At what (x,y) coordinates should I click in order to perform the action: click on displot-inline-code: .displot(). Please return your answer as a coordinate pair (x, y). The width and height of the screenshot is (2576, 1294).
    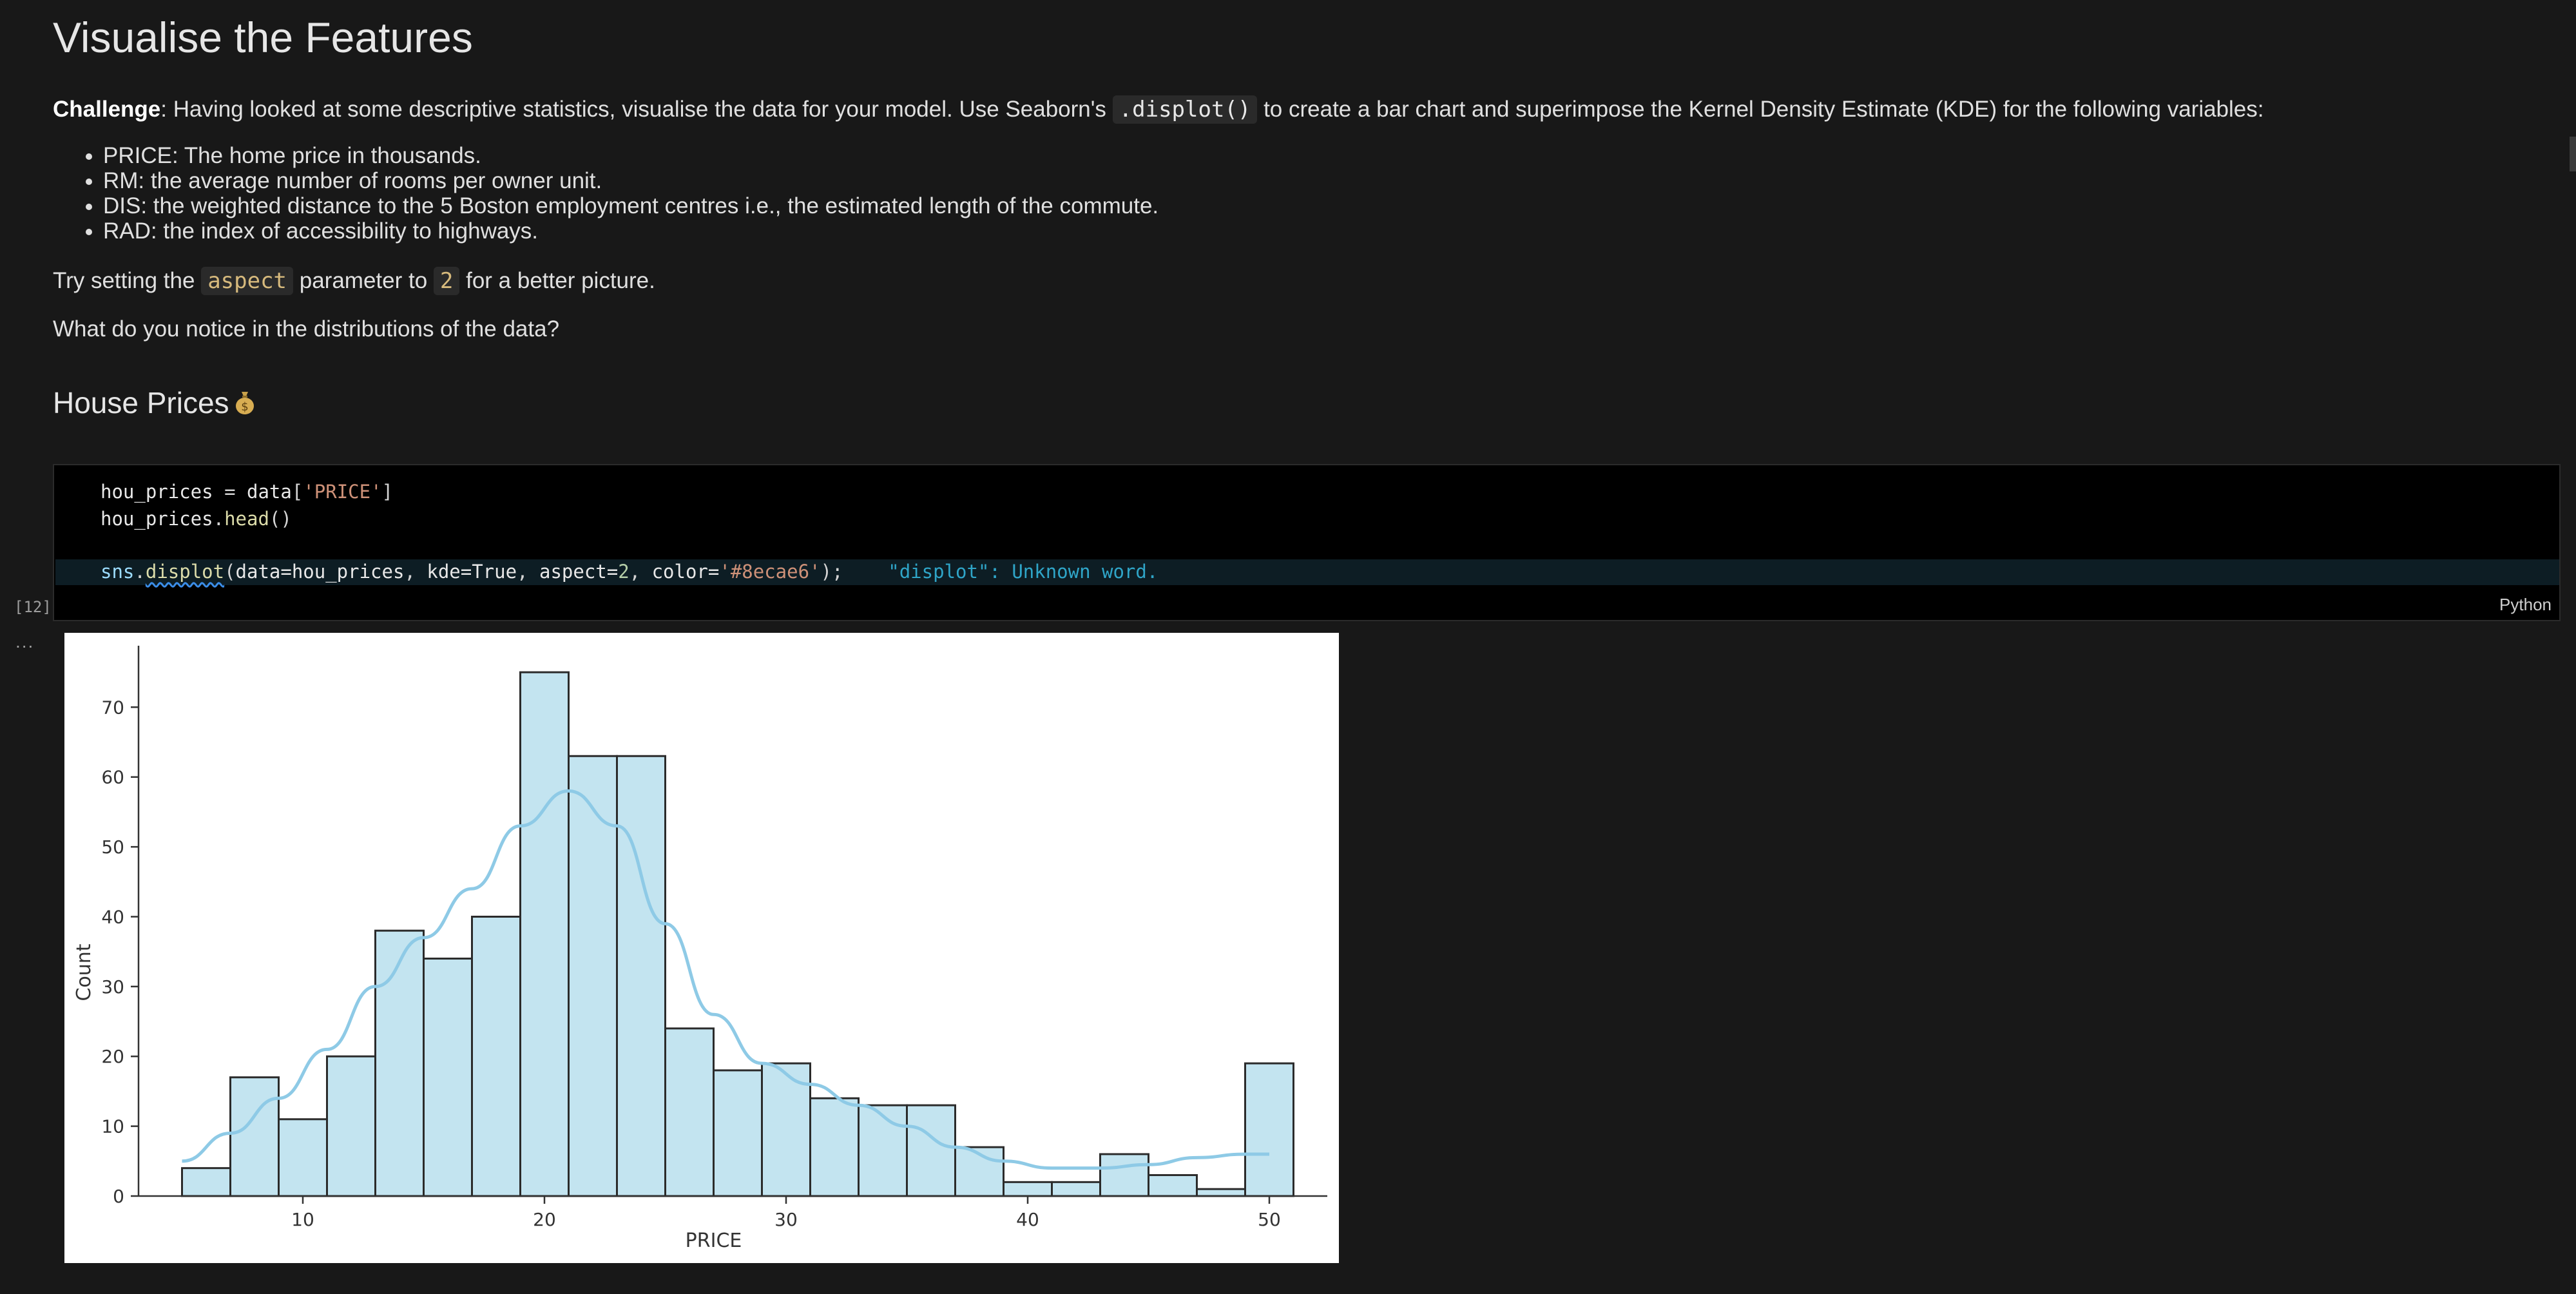
    Looking at the image, I should click on (1185, 109).